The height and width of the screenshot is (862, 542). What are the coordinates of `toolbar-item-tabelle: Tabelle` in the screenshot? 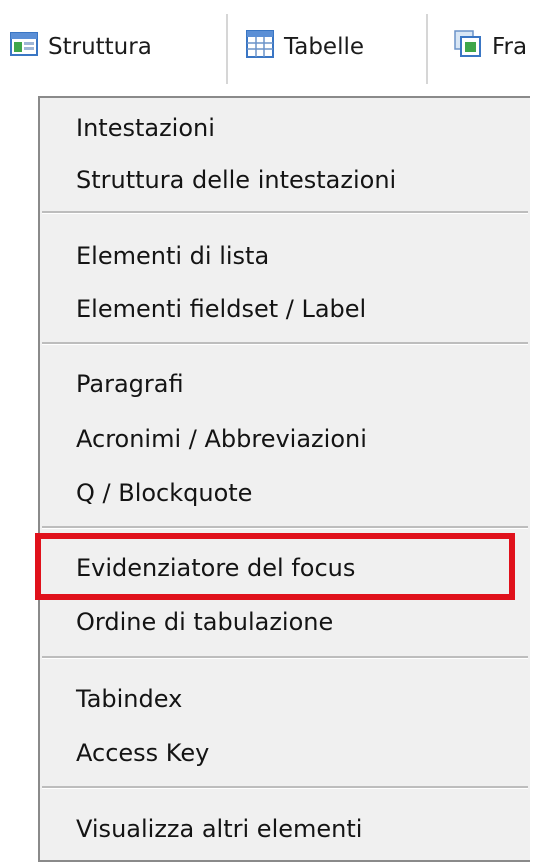 It's located at (305, 47).